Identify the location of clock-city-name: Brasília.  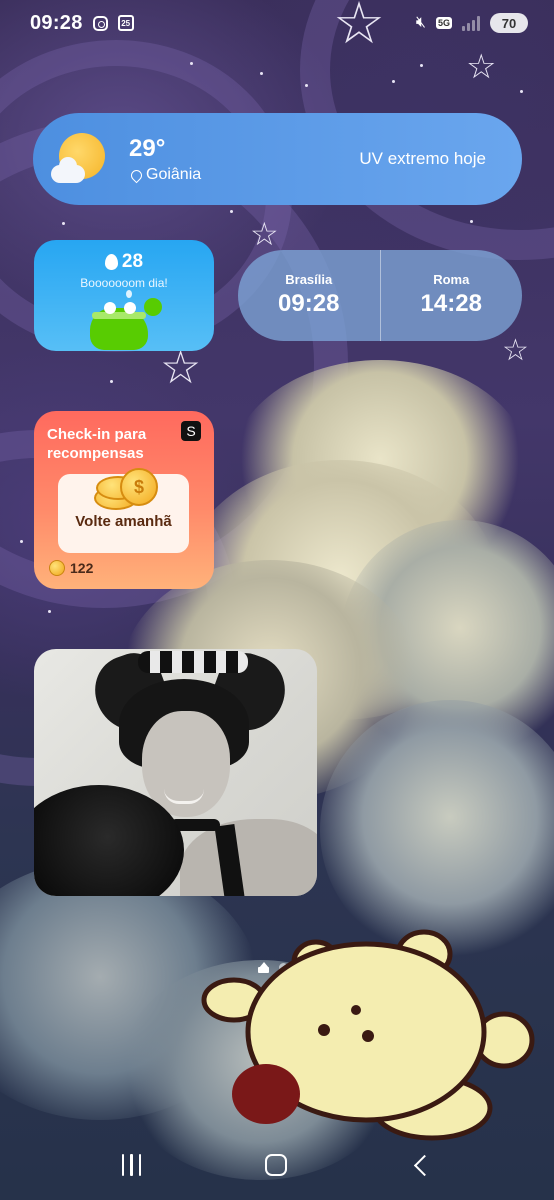
(309, 279).